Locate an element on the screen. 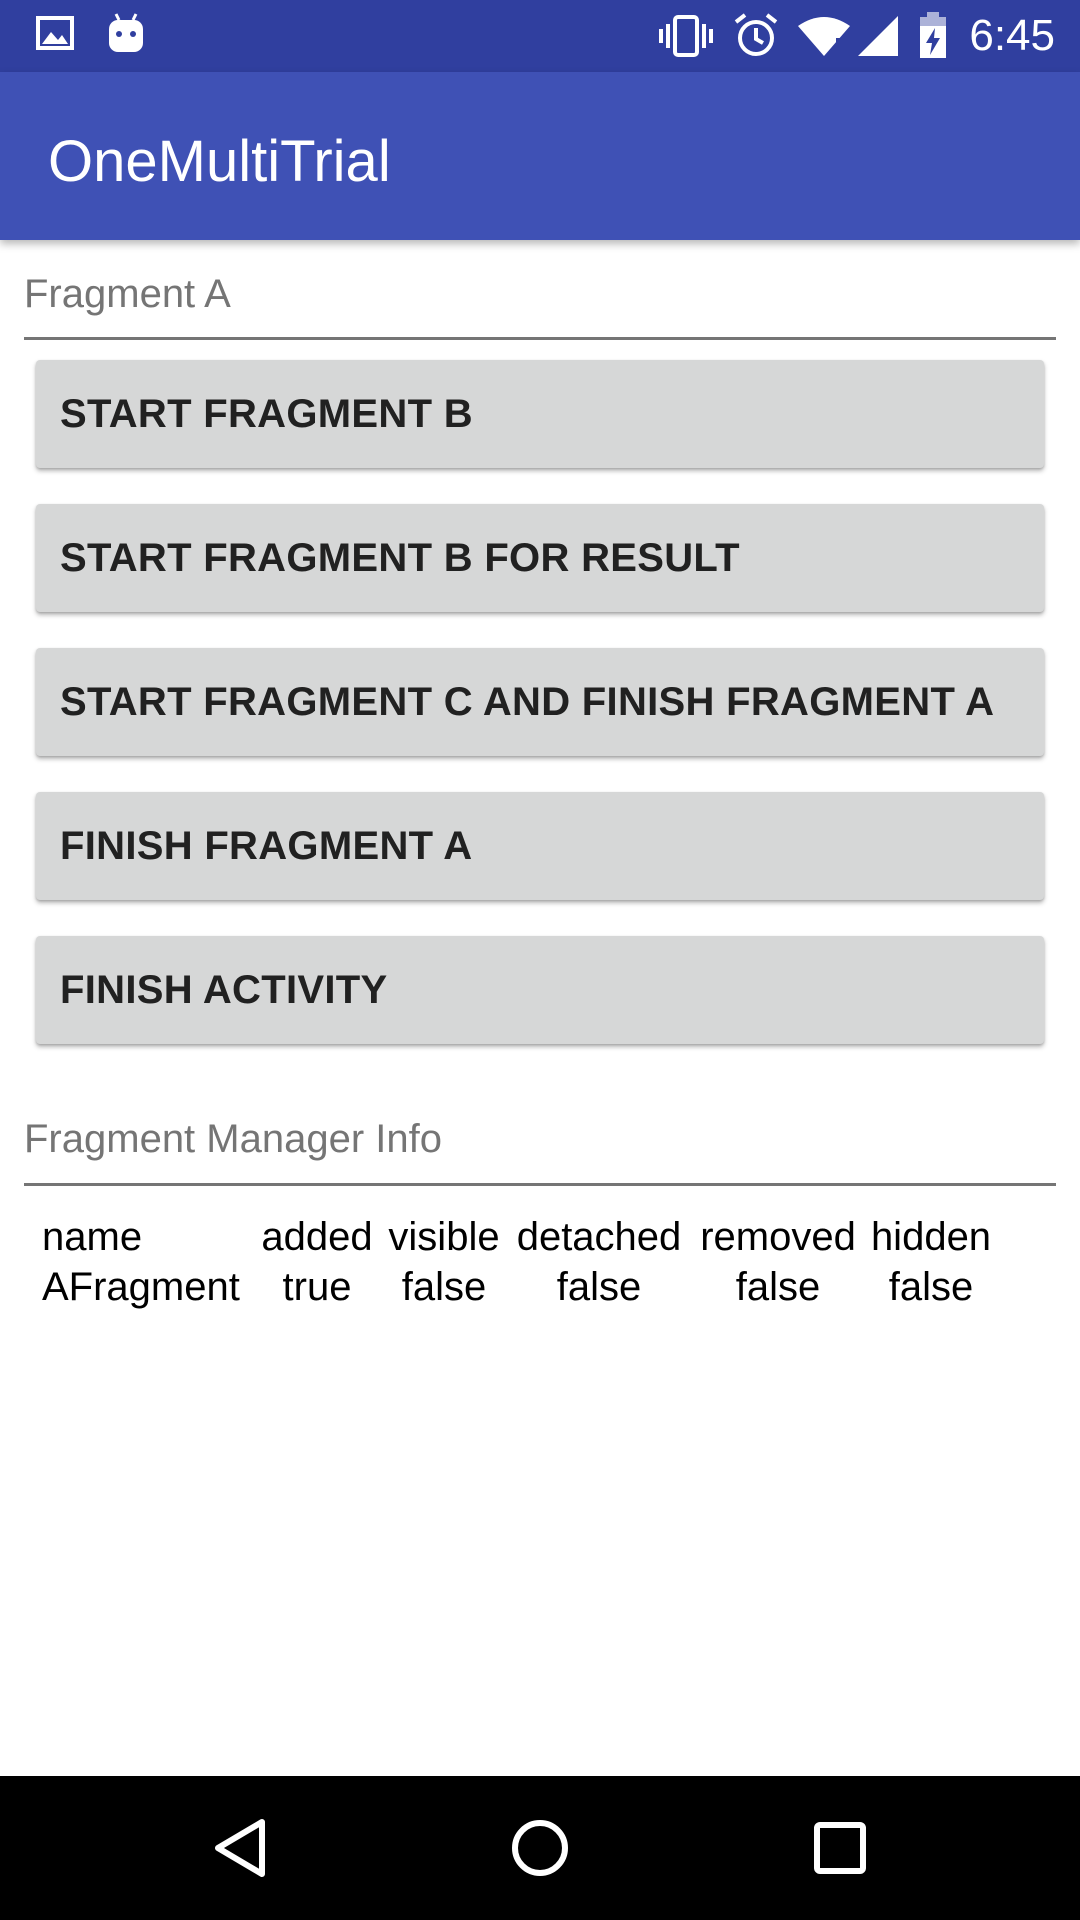 This screenshot has height=1920, width=1080. column-header: name is located at coordinates (92, 1237).